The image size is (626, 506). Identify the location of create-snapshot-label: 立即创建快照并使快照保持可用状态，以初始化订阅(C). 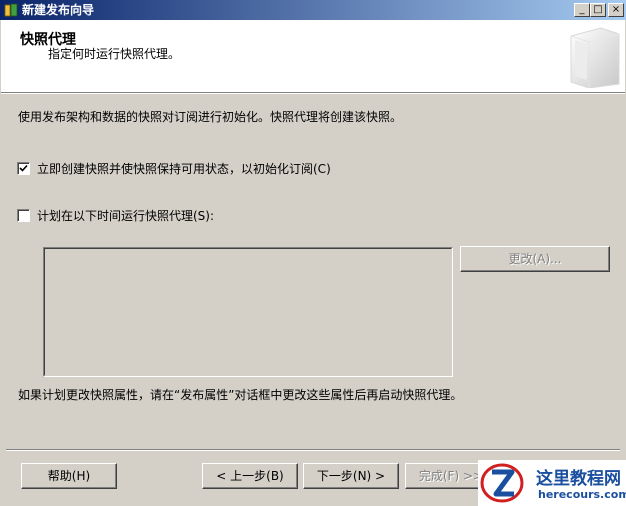
(184, 168).